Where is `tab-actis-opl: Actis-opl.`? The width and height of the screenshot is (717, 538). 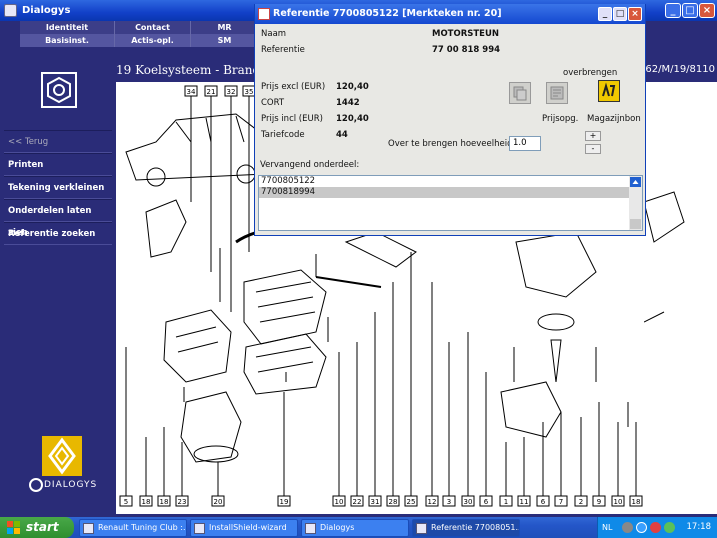 tab-actis-opl: Actis-opl. is located at coordinates (153, 40).